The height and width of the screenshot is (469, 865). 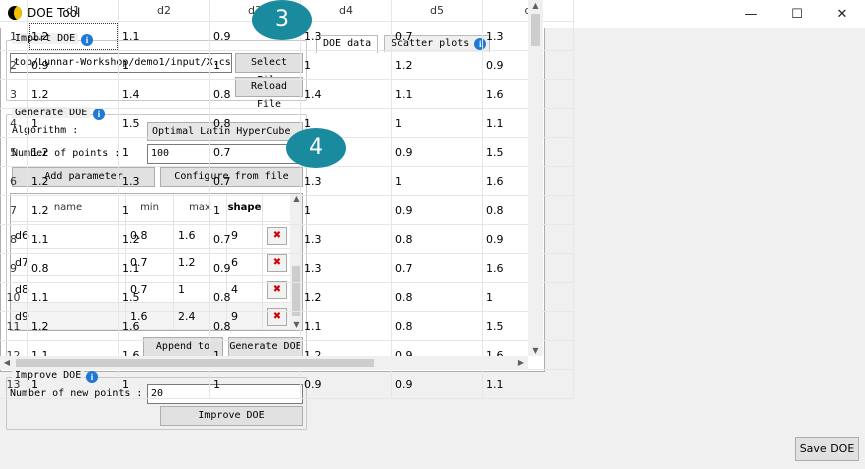 What do you see at coordinates (164, 11) in the screenshot?
I see `grid-column-header: d2` at bounding box center [164, 11].